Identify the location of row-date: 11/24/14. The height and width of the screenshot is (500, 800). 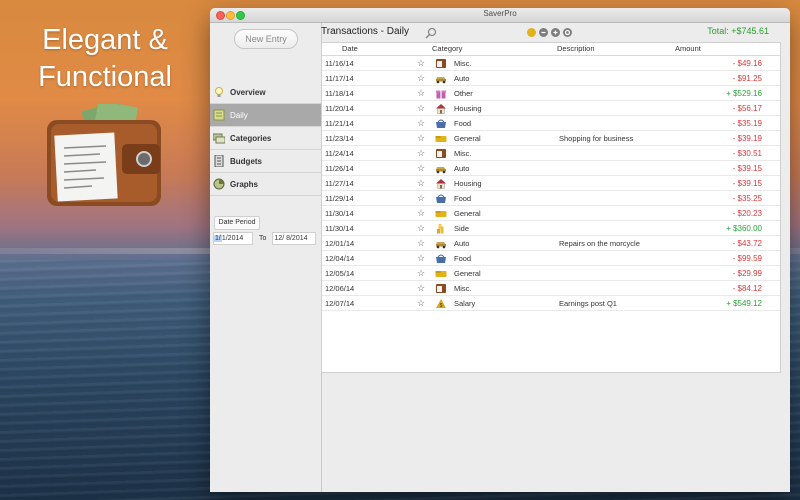
(339, 153).